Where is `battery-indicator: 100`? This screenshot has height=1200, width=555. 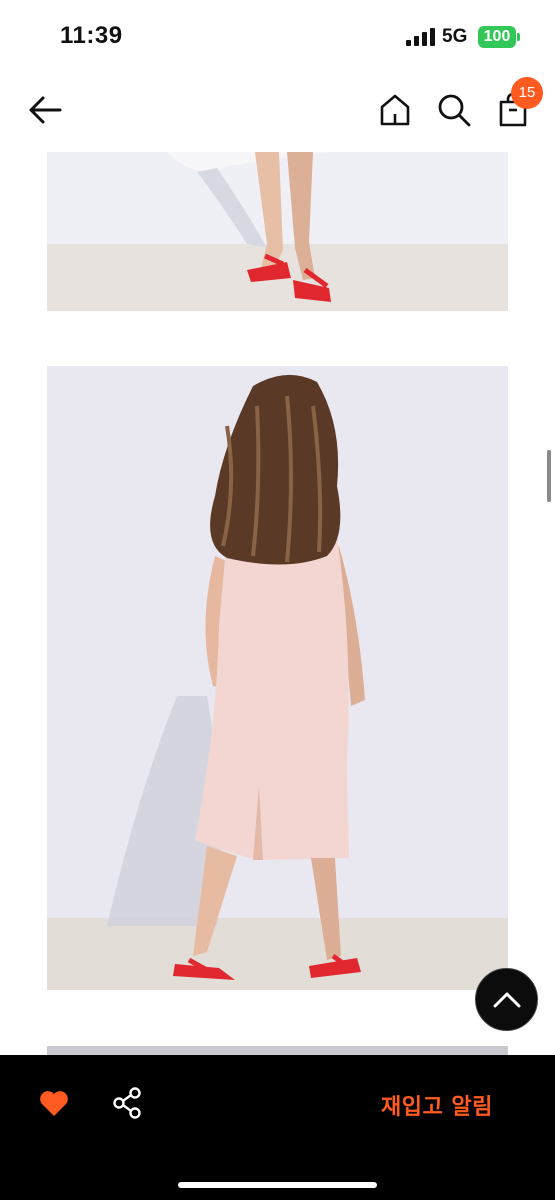 battery-indicator: 100 is located at coordinates (497, 37).